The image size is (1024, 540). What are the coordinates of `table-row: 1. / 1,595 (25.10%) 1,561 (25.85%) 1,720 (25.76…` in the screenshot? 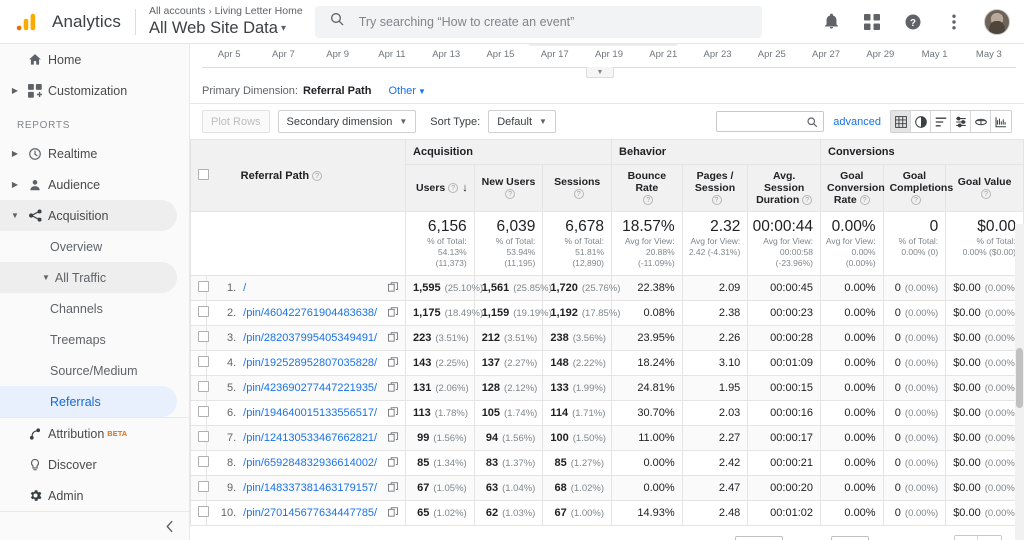 It's located at (607, 288).